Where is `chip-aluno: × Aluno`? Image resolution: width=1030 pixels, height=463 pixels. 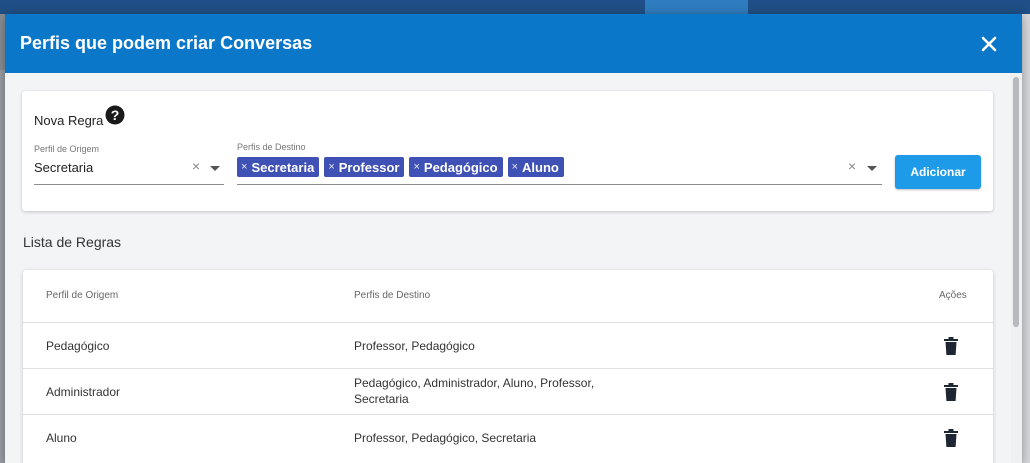
chip-aluno: × Aluno is located at coordinates (535, 167).